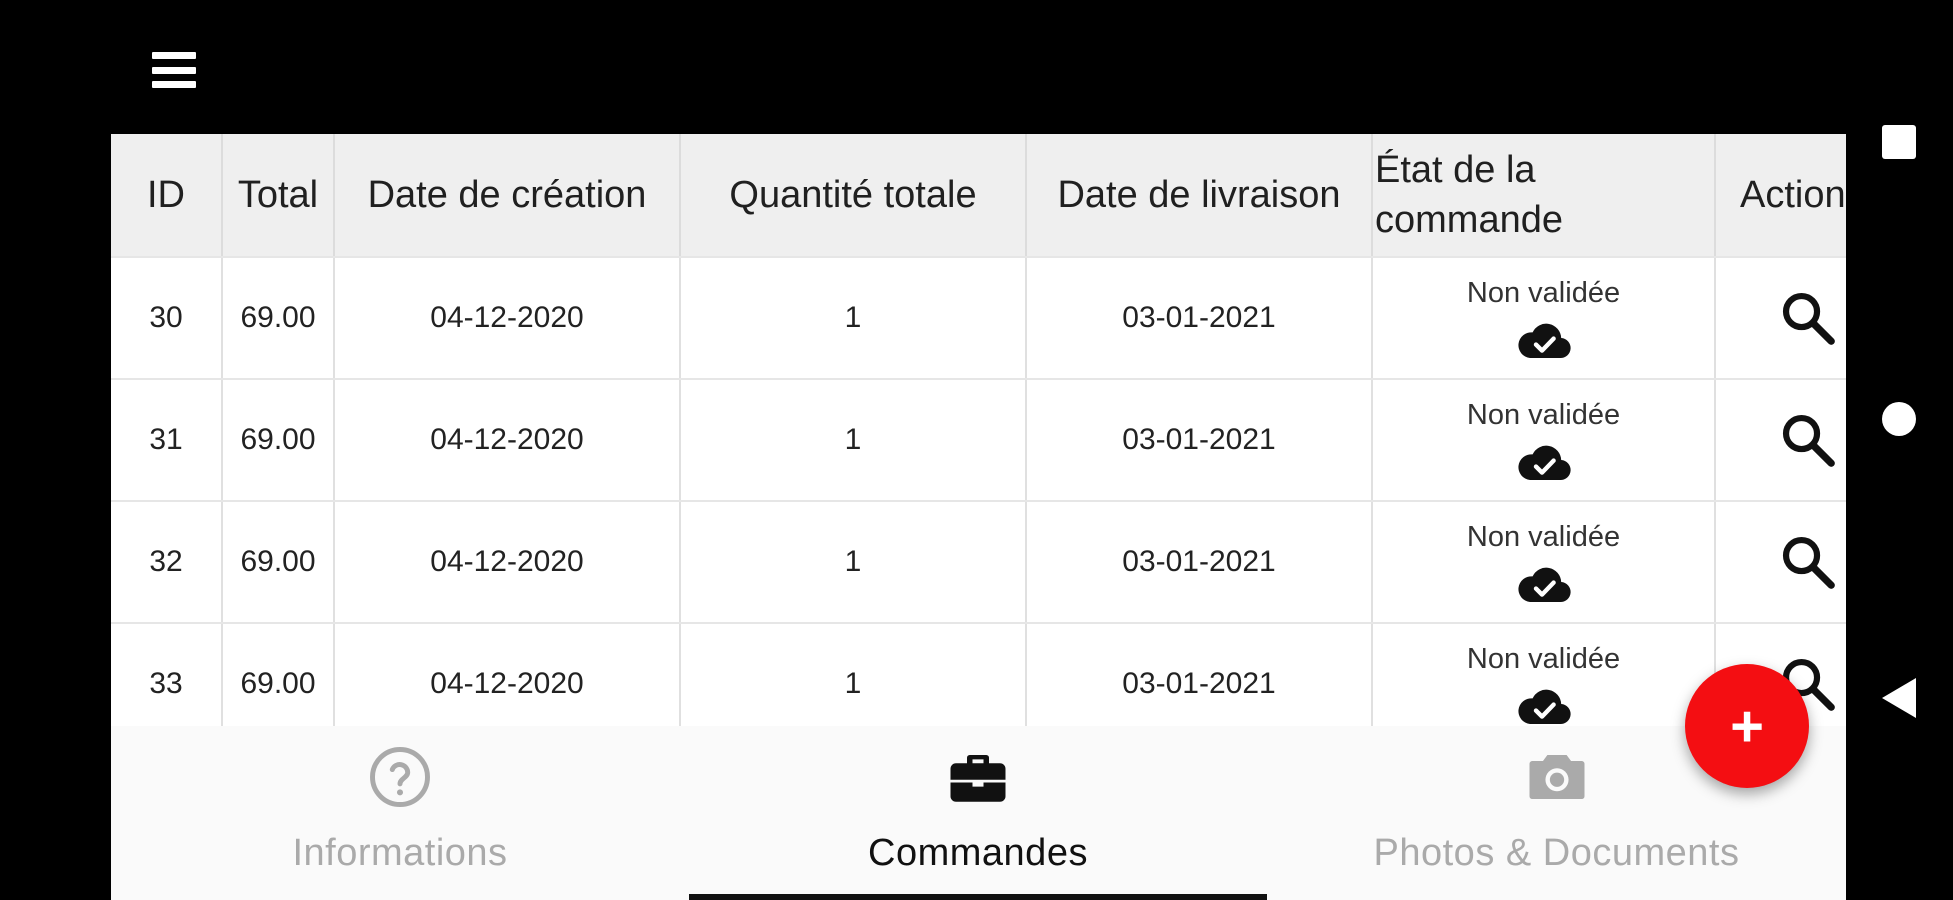 Image resolution: width=1953 pixels, height=900 pixels. Describe the element at coordinates (167, 675) in the screenshot. I see `cell-id: 33` at that location.